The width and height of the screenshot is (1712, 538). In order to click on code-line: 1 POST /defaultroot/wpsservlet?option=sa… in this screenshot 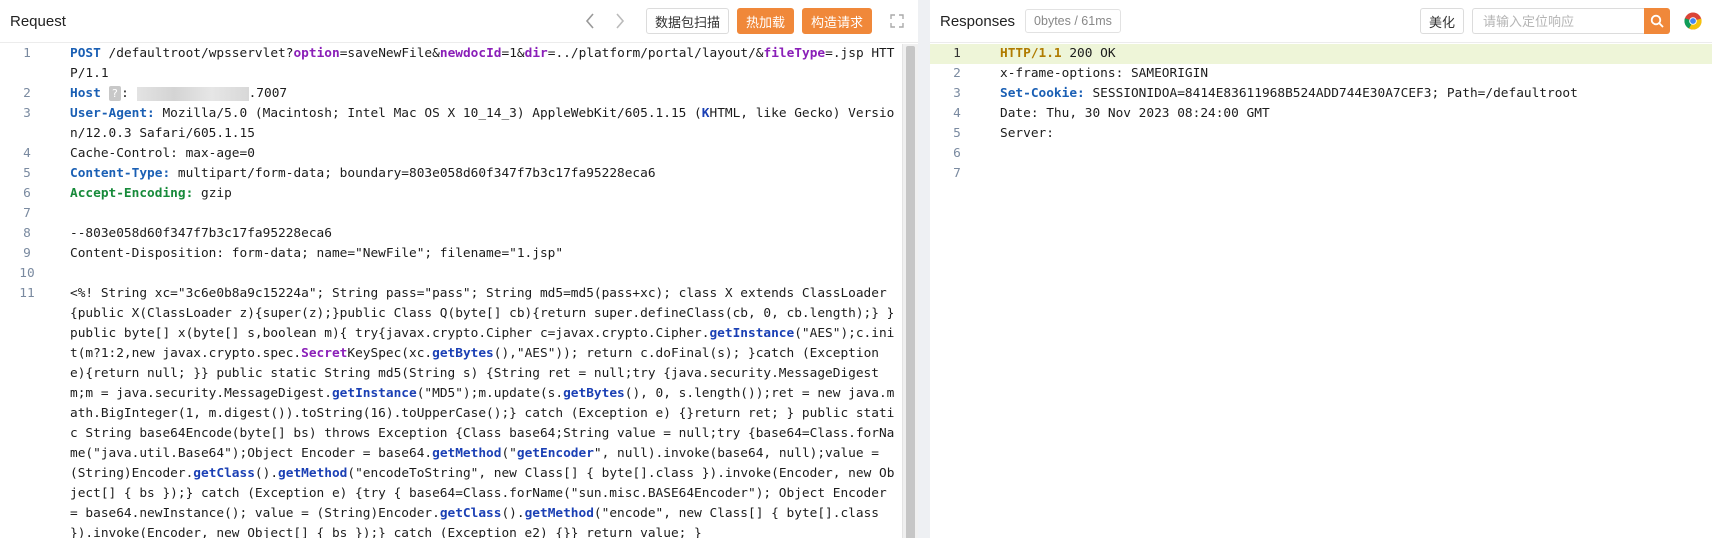, I will do `click(459, 63)`.